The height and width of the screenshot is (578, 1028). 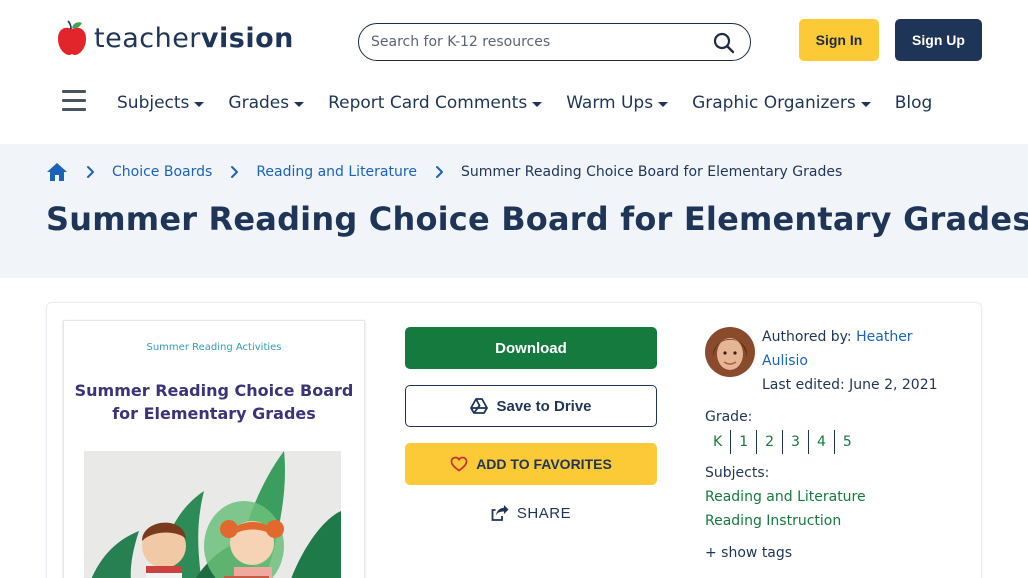 I want to click on nav-item-subjects: Subjects, so click(x=161, y=103).